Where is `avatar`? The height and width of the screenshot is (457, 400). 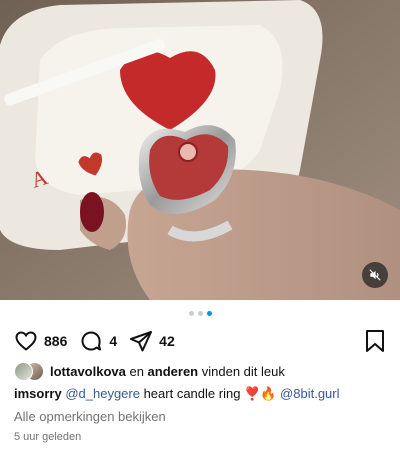
avatar is located at coordinates (23, 371).